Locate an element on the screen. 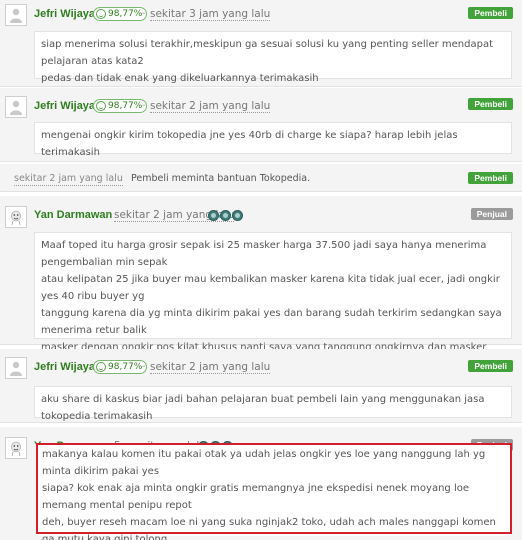  notice-time: sekitar 2 jam yang lalu is located at coordinates (68, 179).